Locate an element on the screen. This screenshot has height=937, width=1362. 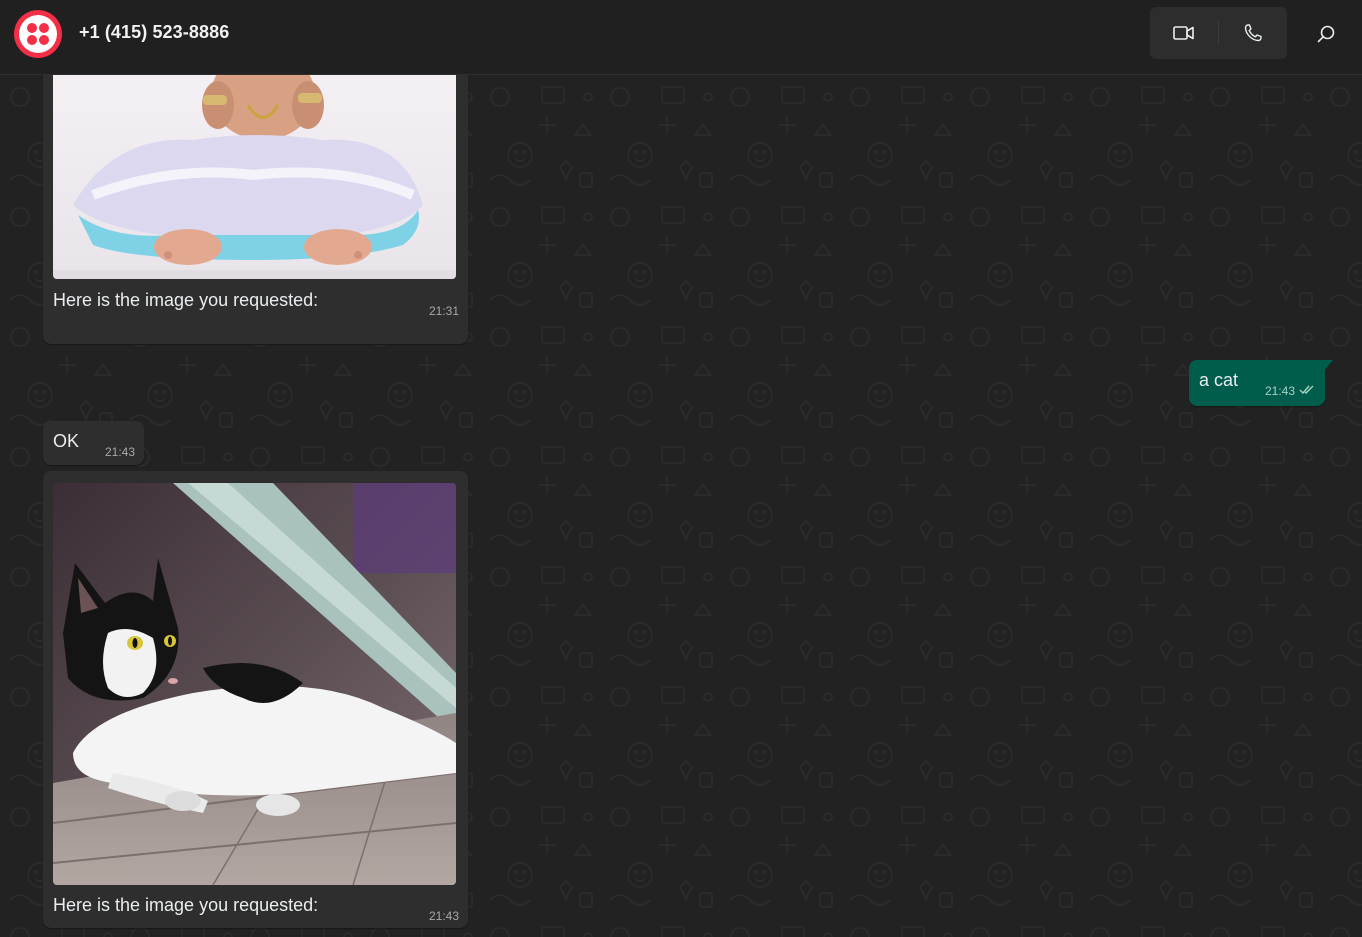
message-text: OK is located at coordinates (66, 441).